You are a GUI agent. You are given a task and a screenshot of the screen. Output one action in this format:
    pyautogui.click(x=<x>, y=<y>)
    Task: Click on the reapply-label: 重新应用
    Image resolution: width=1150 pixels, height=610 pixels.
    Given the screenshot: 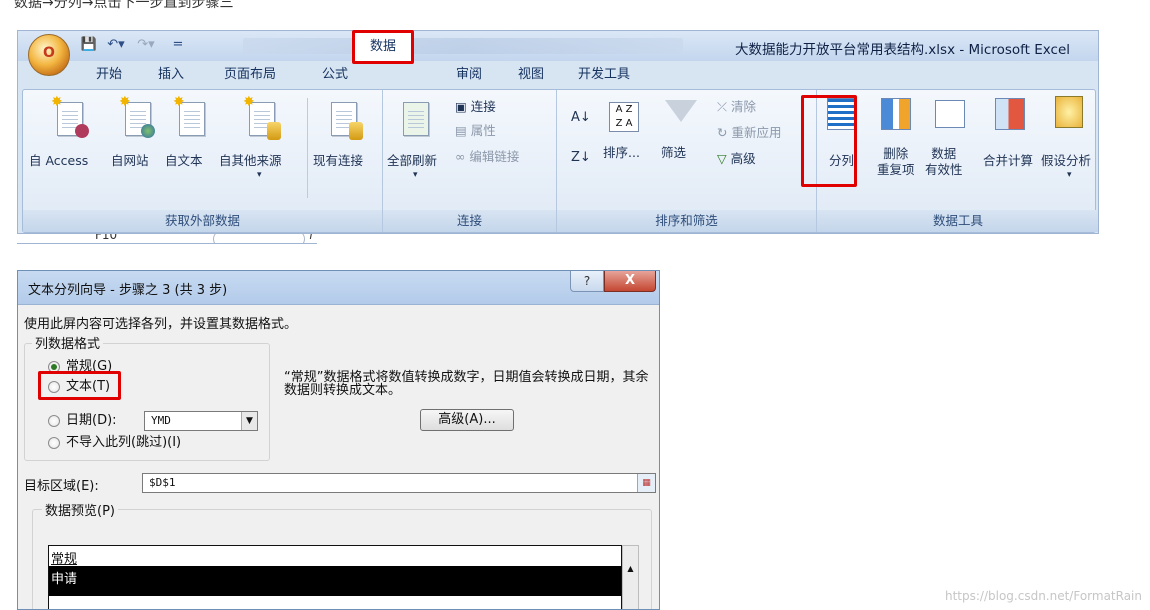 What is the action you would take?
    pyautogui.click(x=756, y=132)
    